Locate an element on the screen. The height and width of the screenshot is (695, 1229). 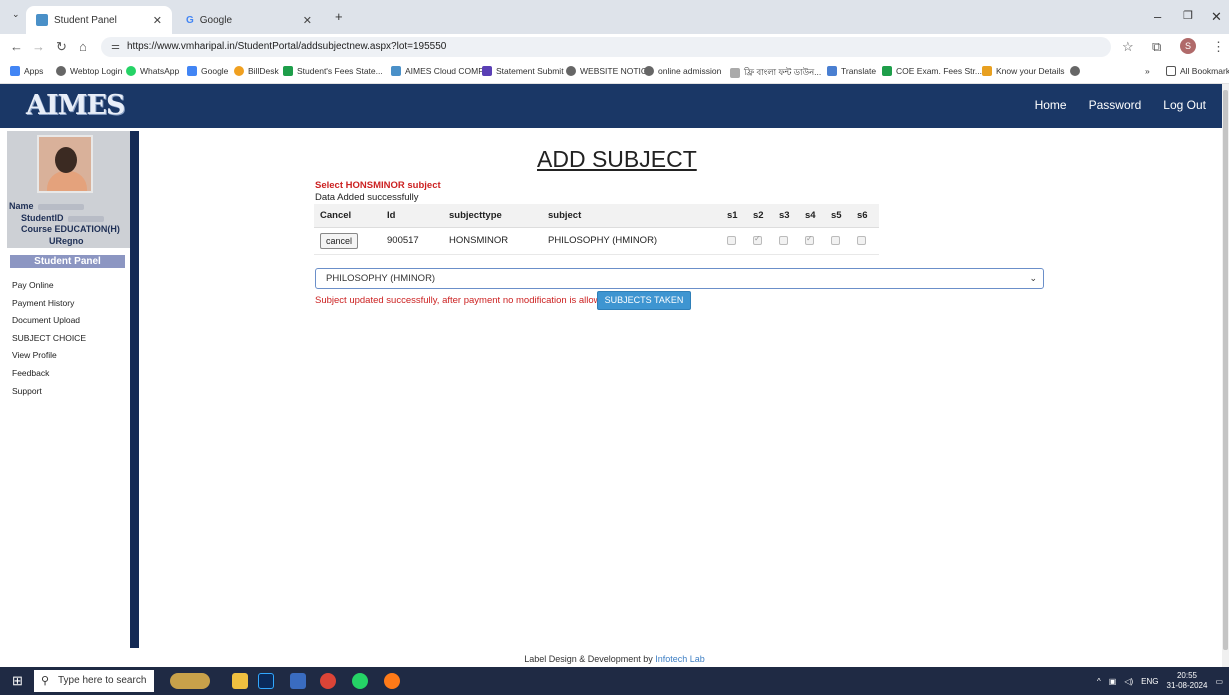
bookmark-translate: Translate is located at coordinates (851, 71).